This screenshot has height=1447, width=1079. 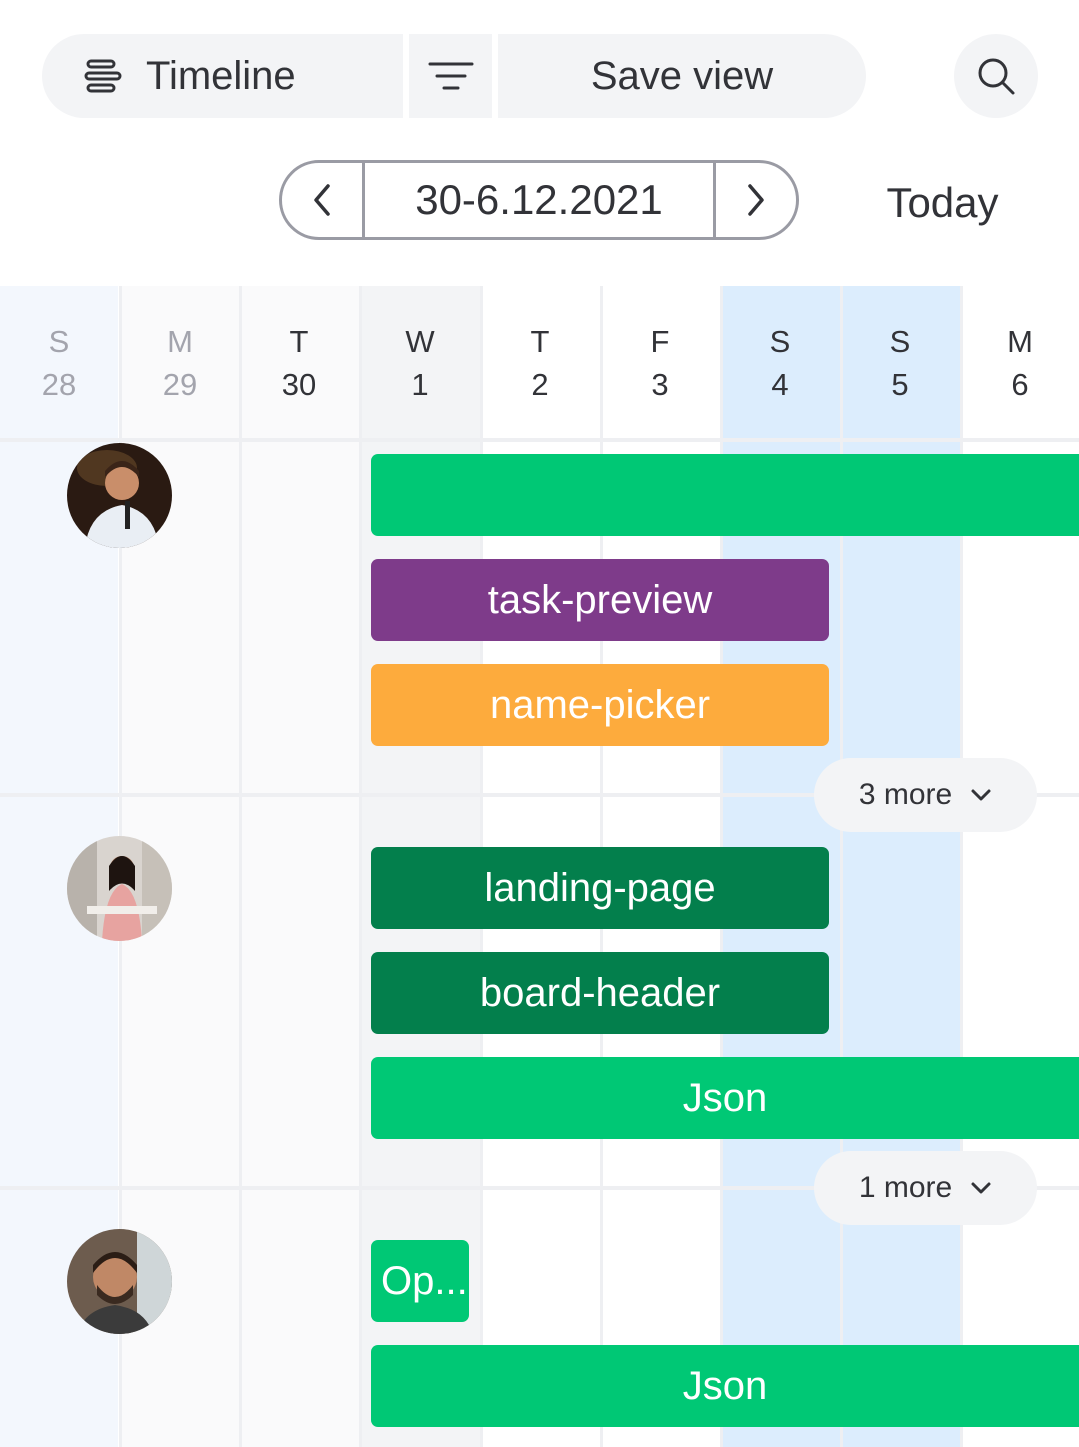 What do you see at coordinates (600, 993) in the screenshot?
I see `timeline-bar: board-header` at bounding box center [600, 993].